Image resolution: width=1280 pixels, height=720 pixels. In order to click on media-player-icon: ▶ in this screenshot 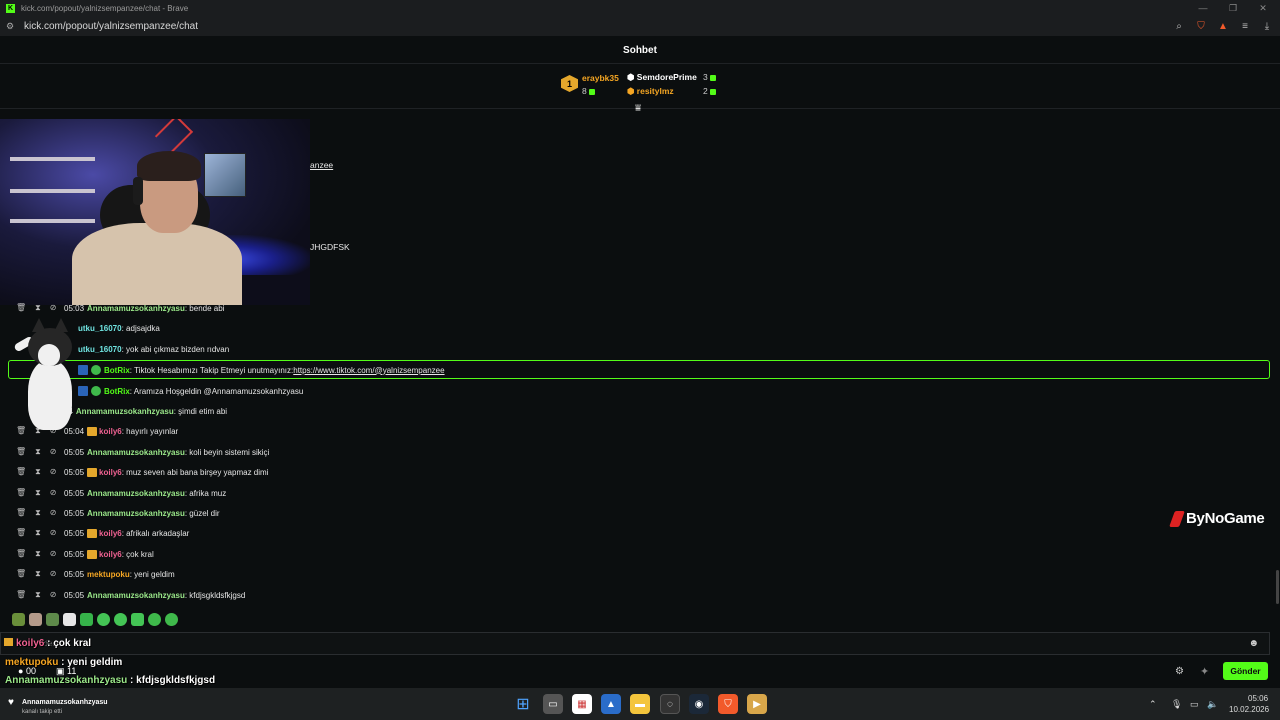, I will do `click(757, 704)`.